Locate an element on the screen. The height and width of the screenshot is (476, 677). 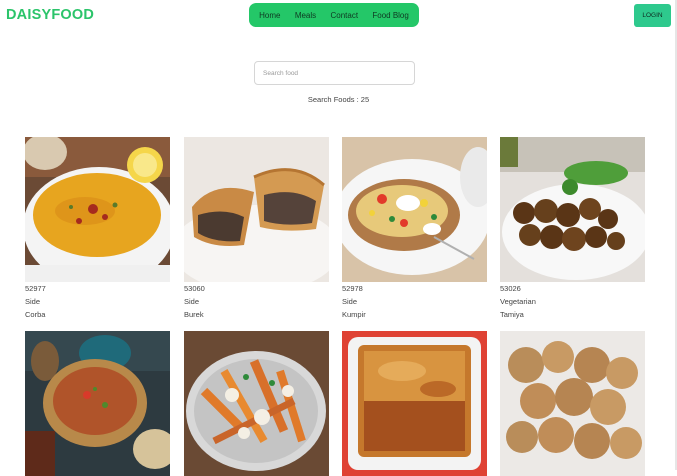
food-card-burek: 53060 Side Burek is located at coordinates (256, 229).